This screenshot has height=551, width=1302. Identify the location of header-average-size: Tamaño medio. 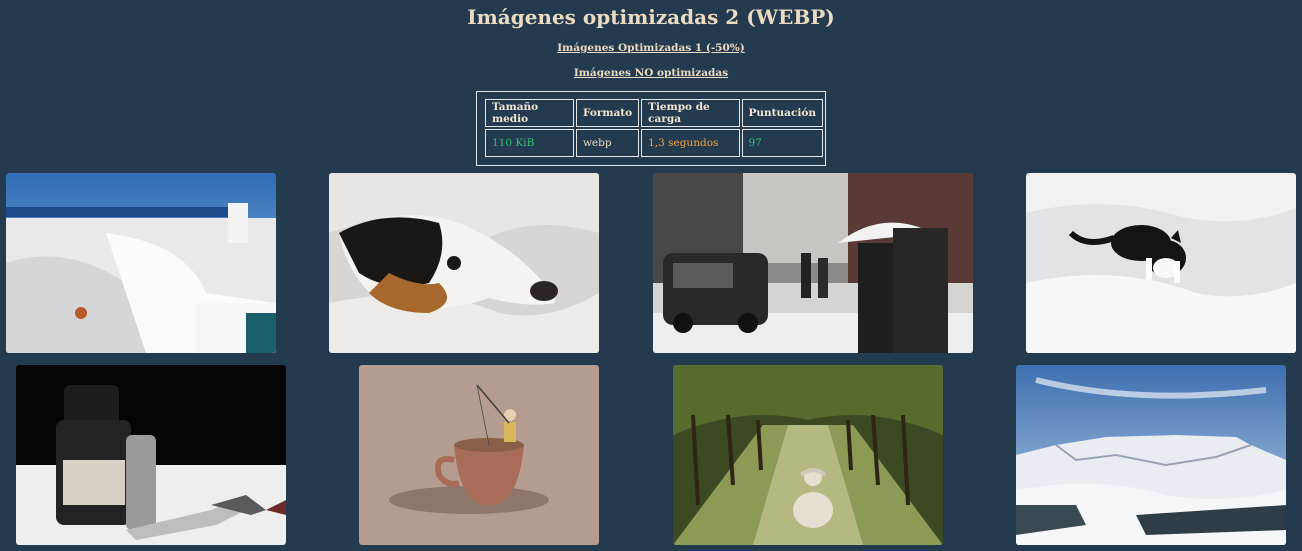
(529, 113).